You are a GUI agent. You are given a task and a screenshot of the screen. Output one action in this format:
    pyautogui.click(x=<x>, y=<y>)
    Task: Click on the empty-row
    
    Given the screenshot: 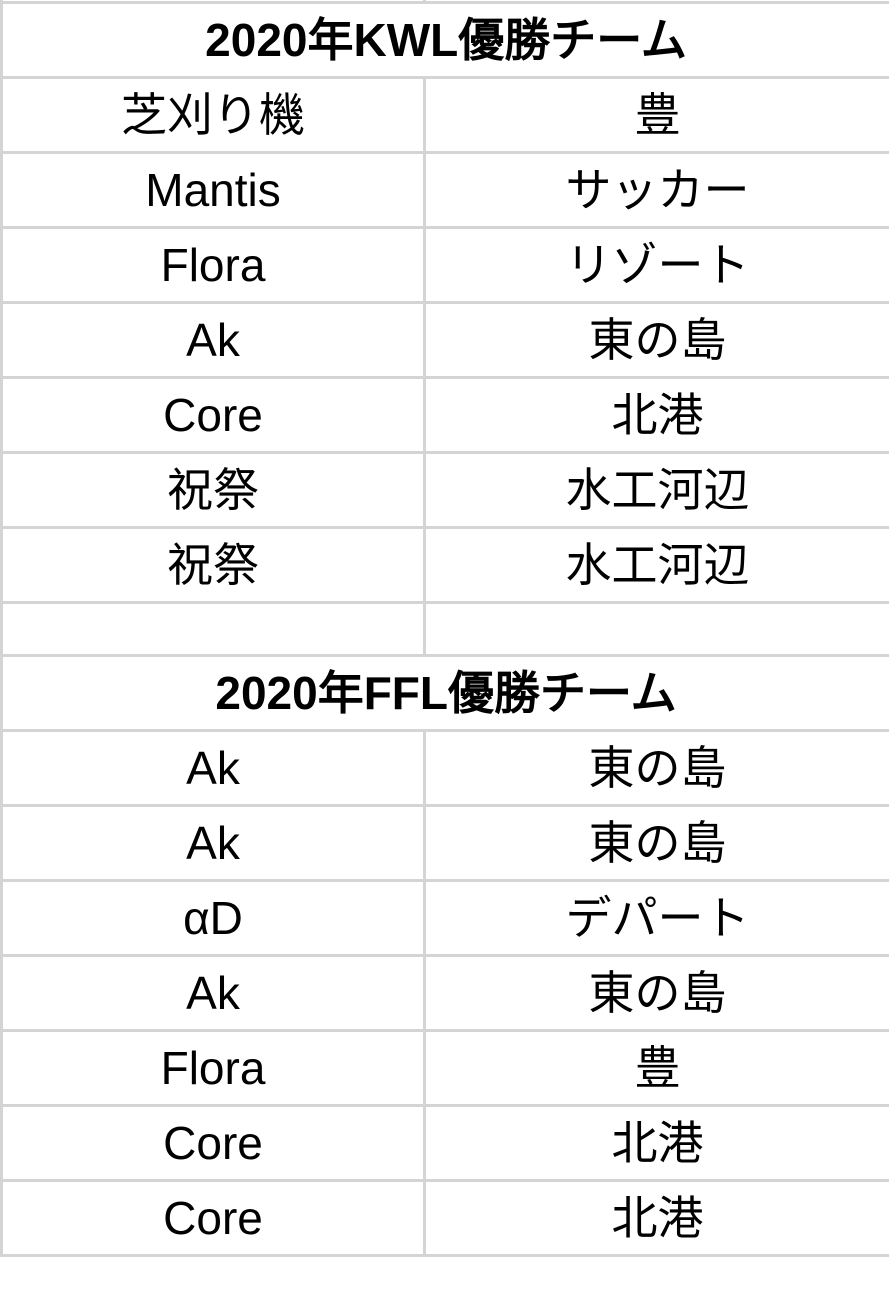 What is the action you would take?
    pyautogui.click(x=444, y=629)
    